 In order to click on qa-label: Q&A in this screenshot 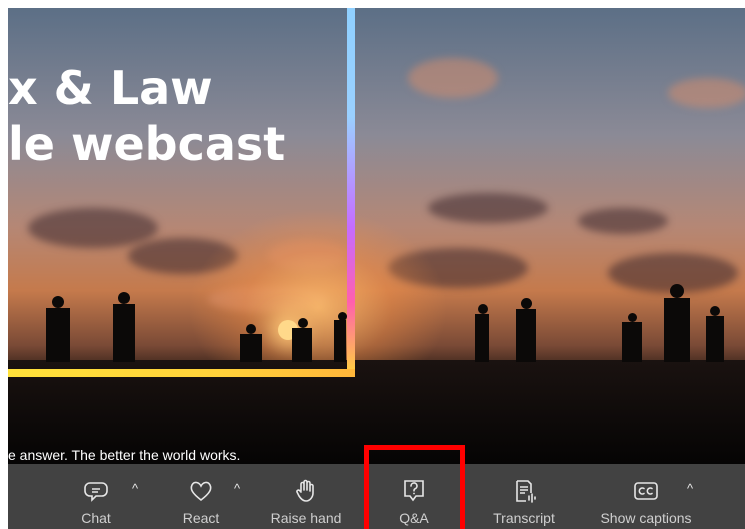, I will do `click(414, 518)`.